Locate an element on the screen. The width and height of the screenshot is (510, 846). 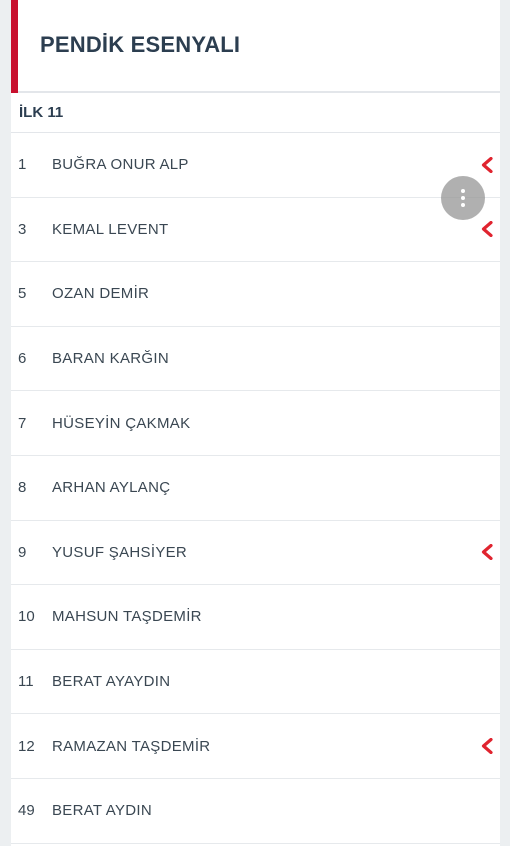
player-name: RAMAZAN TAŞDEMİR is located at coordinates (131, 746).